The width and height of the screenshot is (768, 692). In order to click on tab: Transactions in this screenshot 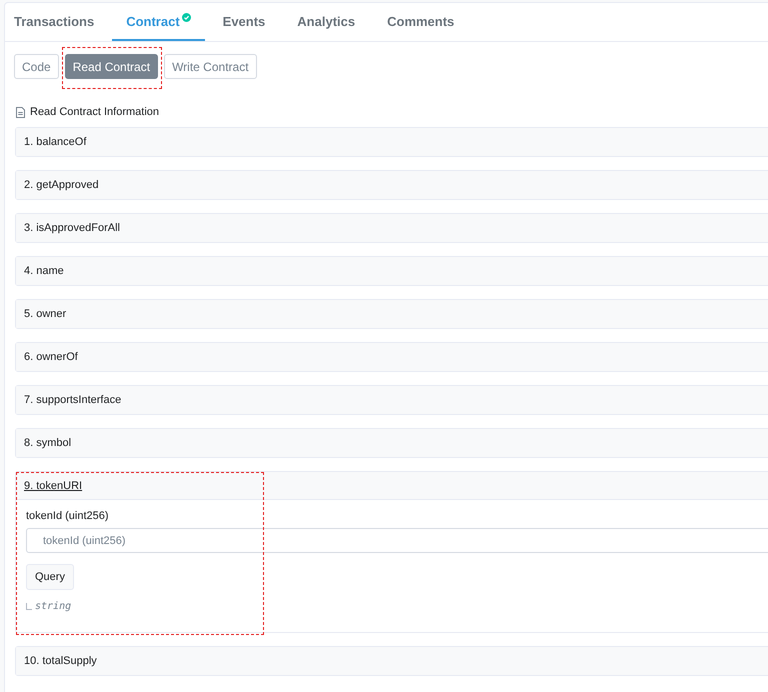, I will do `click(61, 22)`.